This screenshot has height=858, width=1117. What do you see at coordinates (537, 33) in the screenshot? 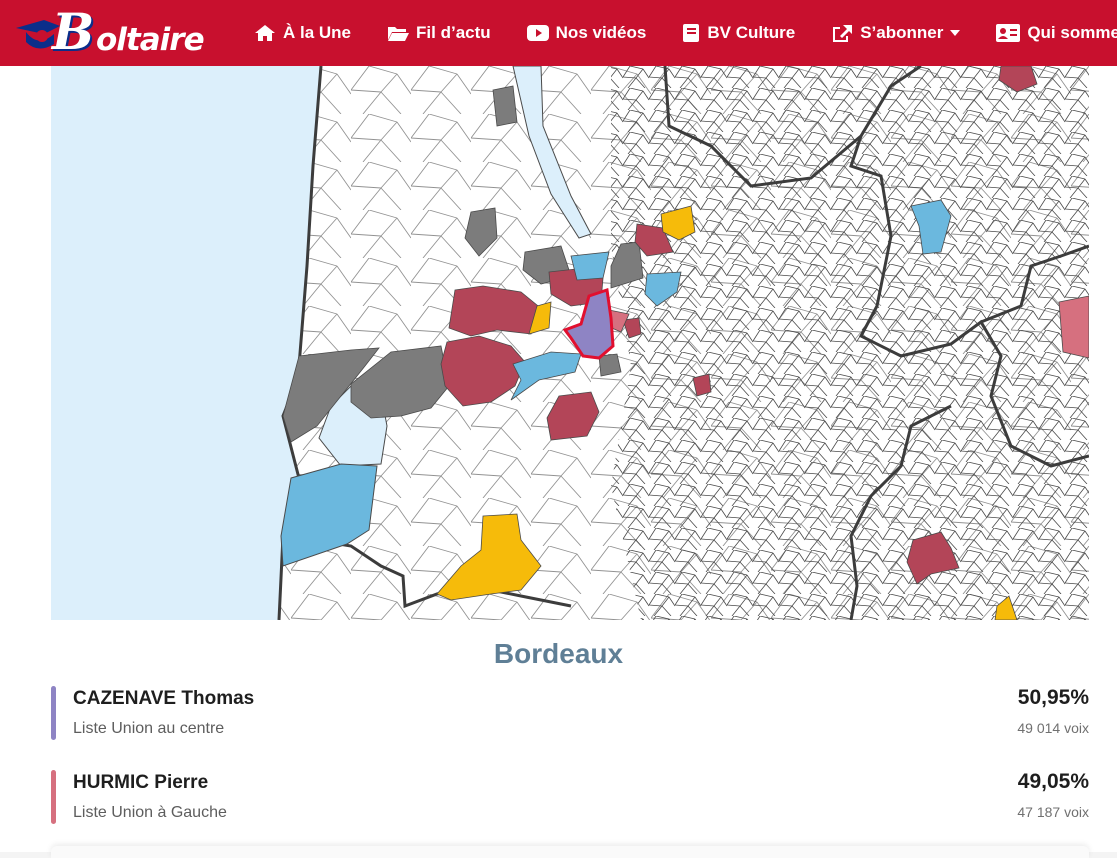
I see `youtube-icon` at bounding box center [537, 33].